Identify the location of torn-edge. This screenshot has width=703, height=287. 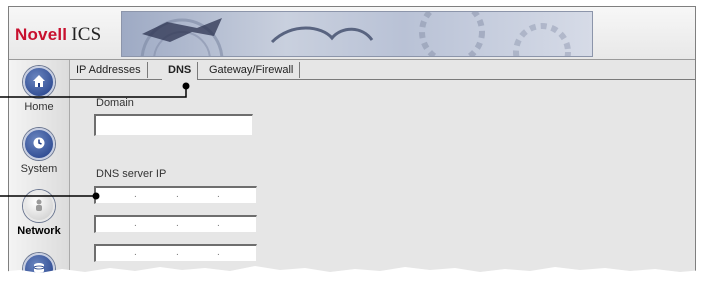
(351, 276).